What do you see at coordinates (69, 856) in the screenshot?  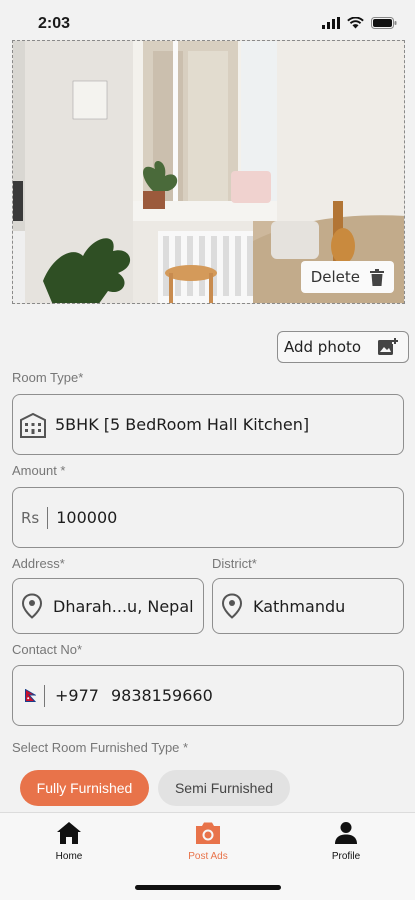 I see `nav-home-label: Home` at bounding box center [69, 856].